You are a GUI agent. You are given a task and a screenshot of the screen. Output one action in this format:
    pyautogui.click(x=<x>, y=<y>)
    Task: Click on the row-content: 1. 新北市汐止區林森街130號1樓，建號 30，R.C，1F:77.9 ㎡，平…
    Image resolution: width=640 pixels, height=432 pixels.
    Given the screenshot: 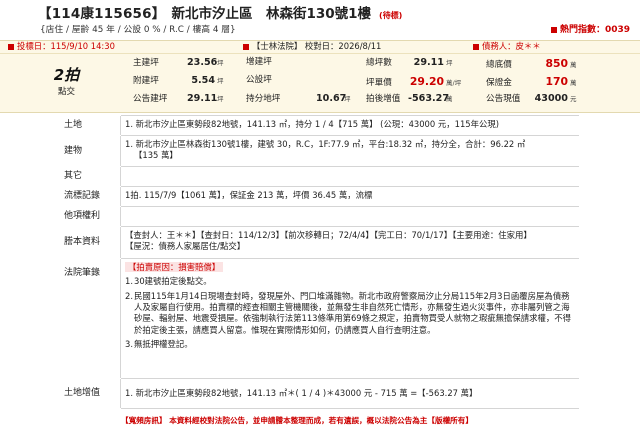 What is the action you would take?
    pyautogui.click(x=325, y=150)
    